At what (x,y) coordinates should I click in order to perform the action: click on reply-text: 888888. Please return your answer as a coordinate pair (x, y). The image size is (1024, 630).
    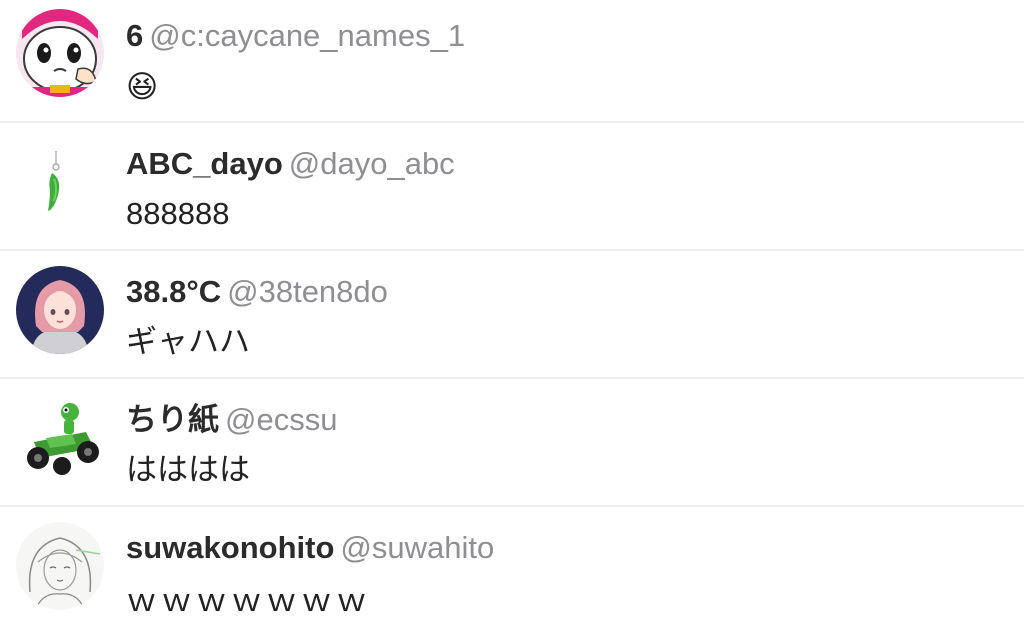
    Looking at the image, I should click on (178, 213).